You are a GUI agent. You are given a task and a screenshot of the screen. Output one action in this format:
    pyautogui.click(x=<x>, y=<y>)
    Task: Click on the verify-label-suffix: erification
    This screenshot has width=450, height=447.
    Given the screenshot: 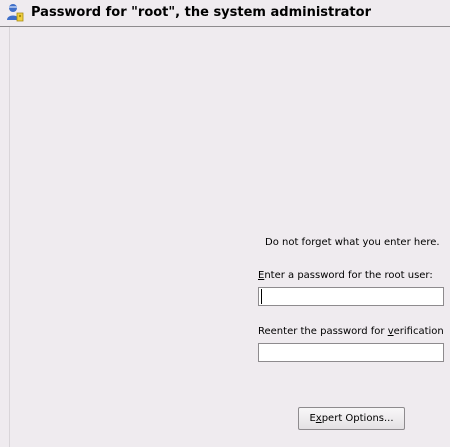 What is the action you would take?
    pyautogui.click(x=418, y=331)
    